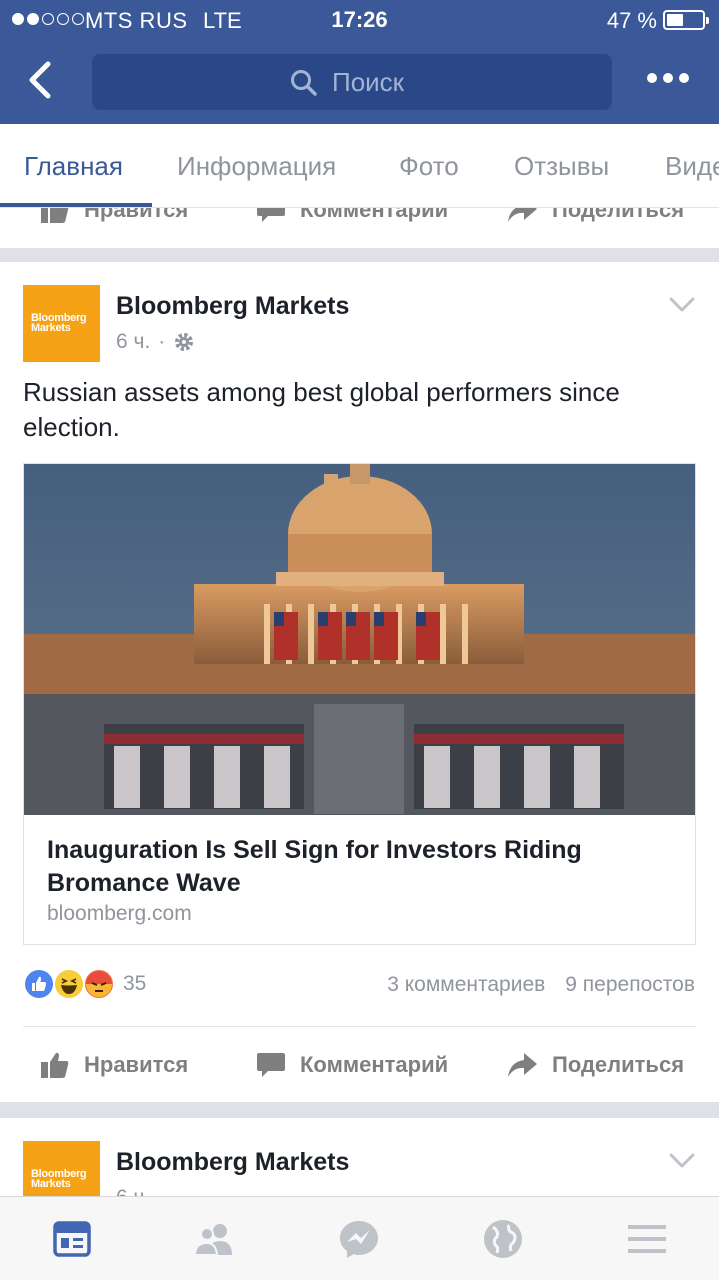 Image resolution: width=719 pixels, height=1280 pixels. Describe the element at coordinates (618, 215) in the screenshot. I see `prev-share-label: Поделиться` at that location.